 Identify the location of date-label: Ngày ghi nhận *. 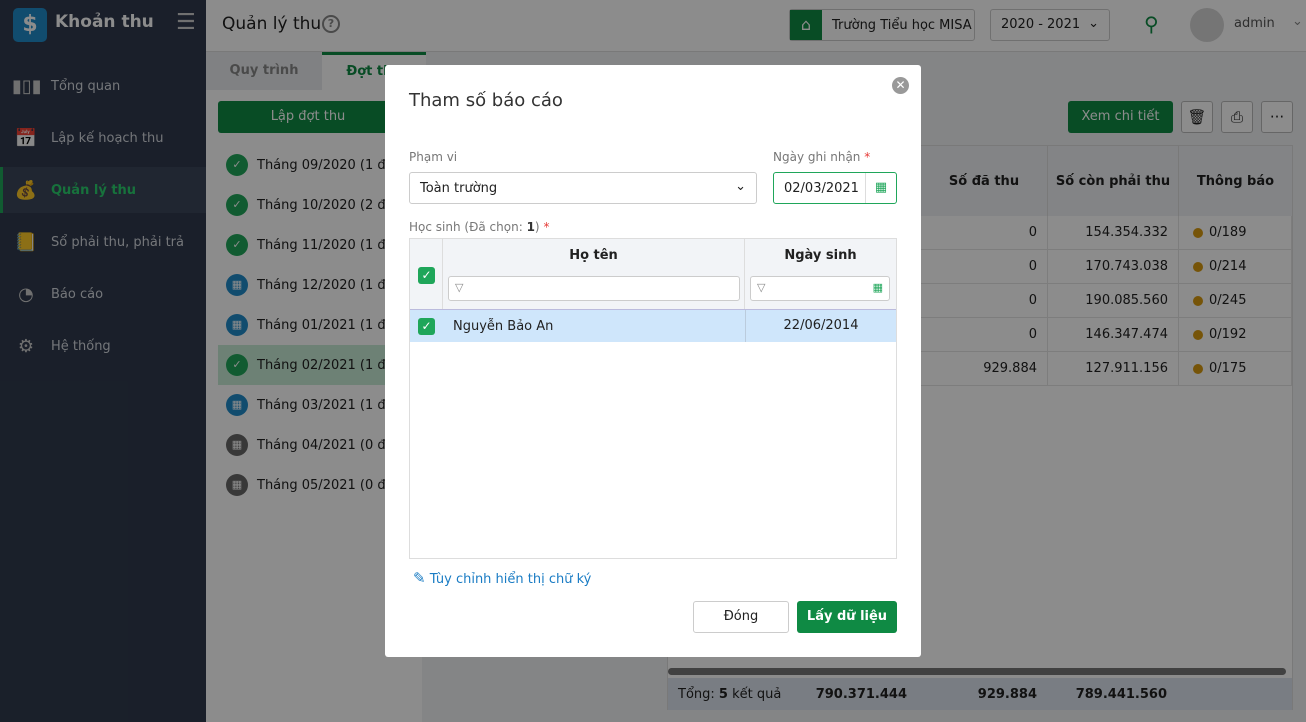
(822, 157).